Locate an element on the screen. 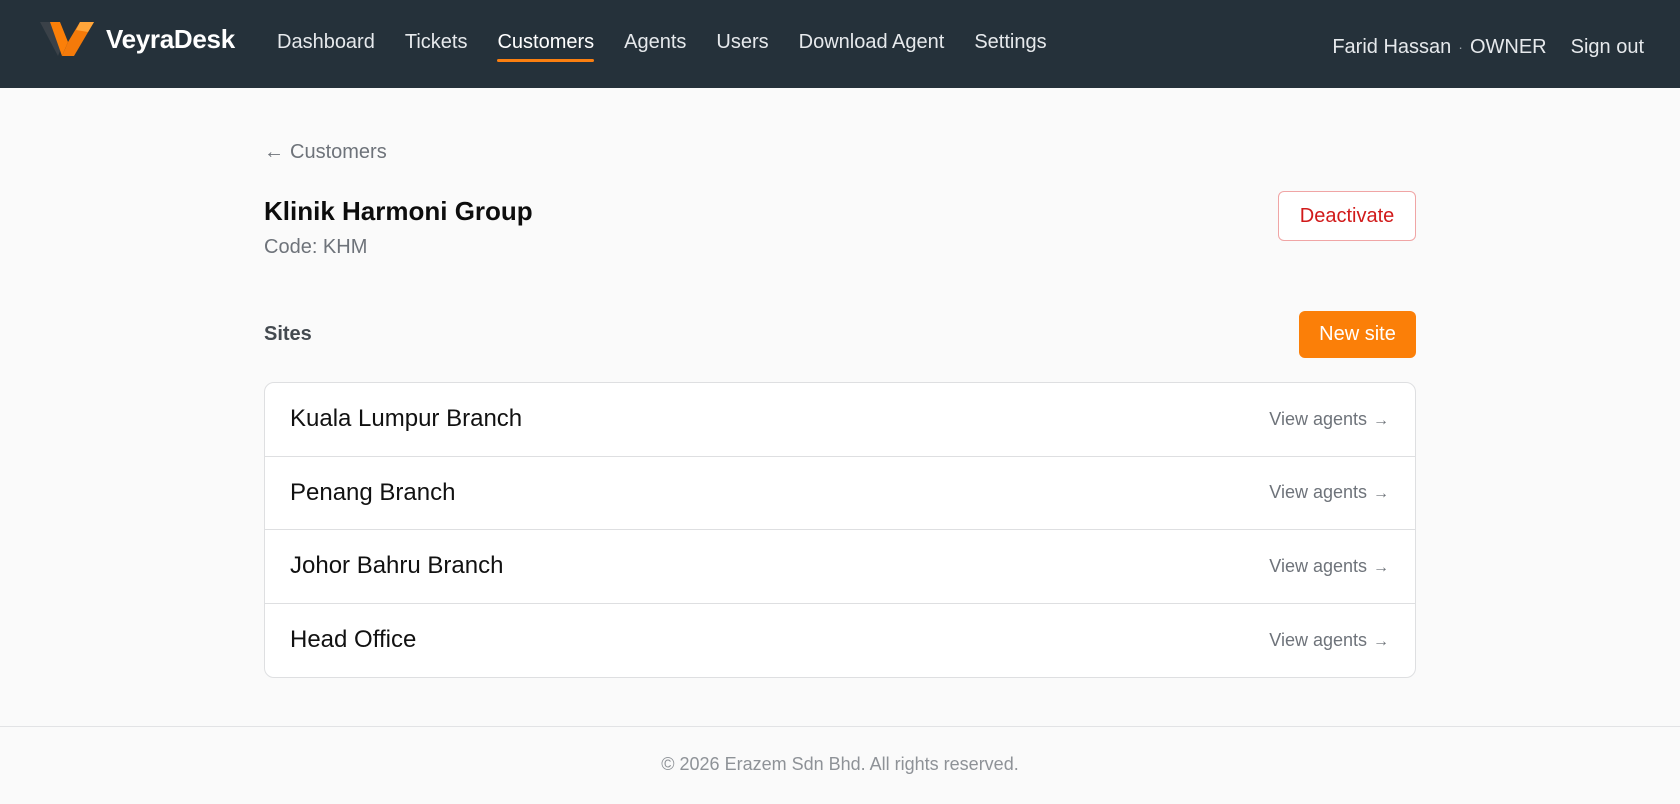  brand-name: VeyraDesk is located at coordinates (170, 38).